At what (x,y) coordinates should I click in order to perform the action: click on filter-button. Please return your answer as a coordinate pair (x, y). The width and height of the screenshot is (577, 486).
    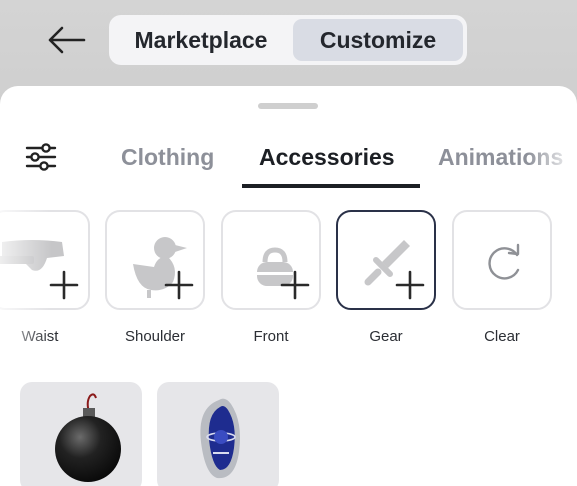
    Looking at the image, I should click on (41, 157).